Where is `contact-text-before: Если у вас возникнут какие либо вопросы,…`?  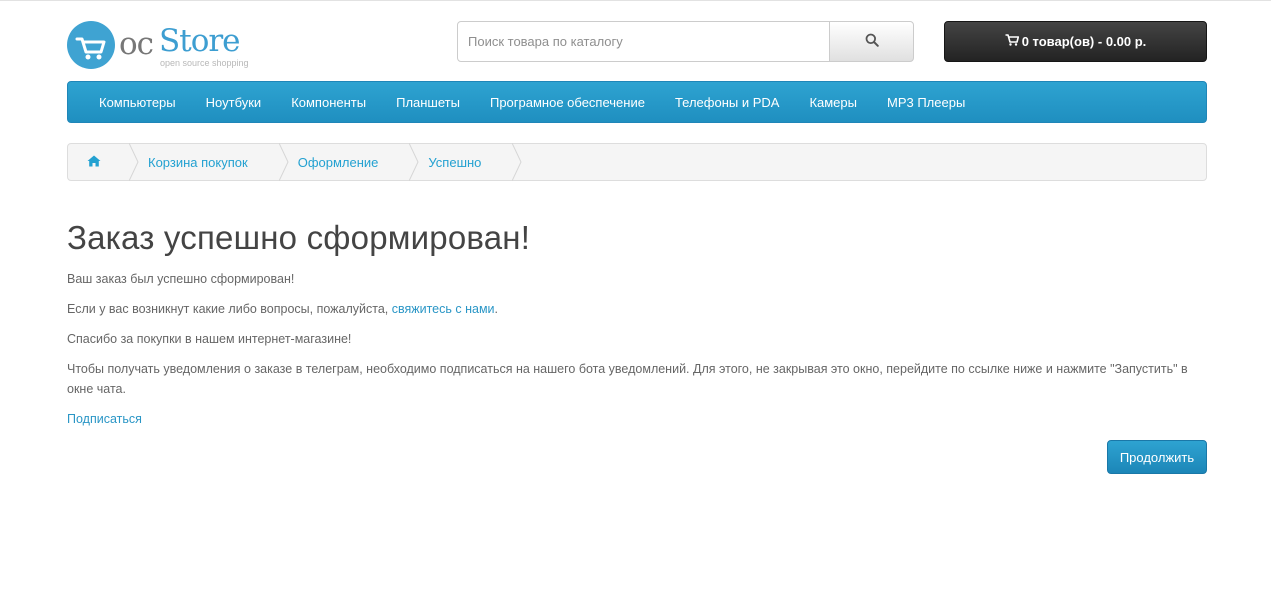 contact-text-before: Если у вас возникнут какие либо вопросы,… is located at coordinates (229, 309).